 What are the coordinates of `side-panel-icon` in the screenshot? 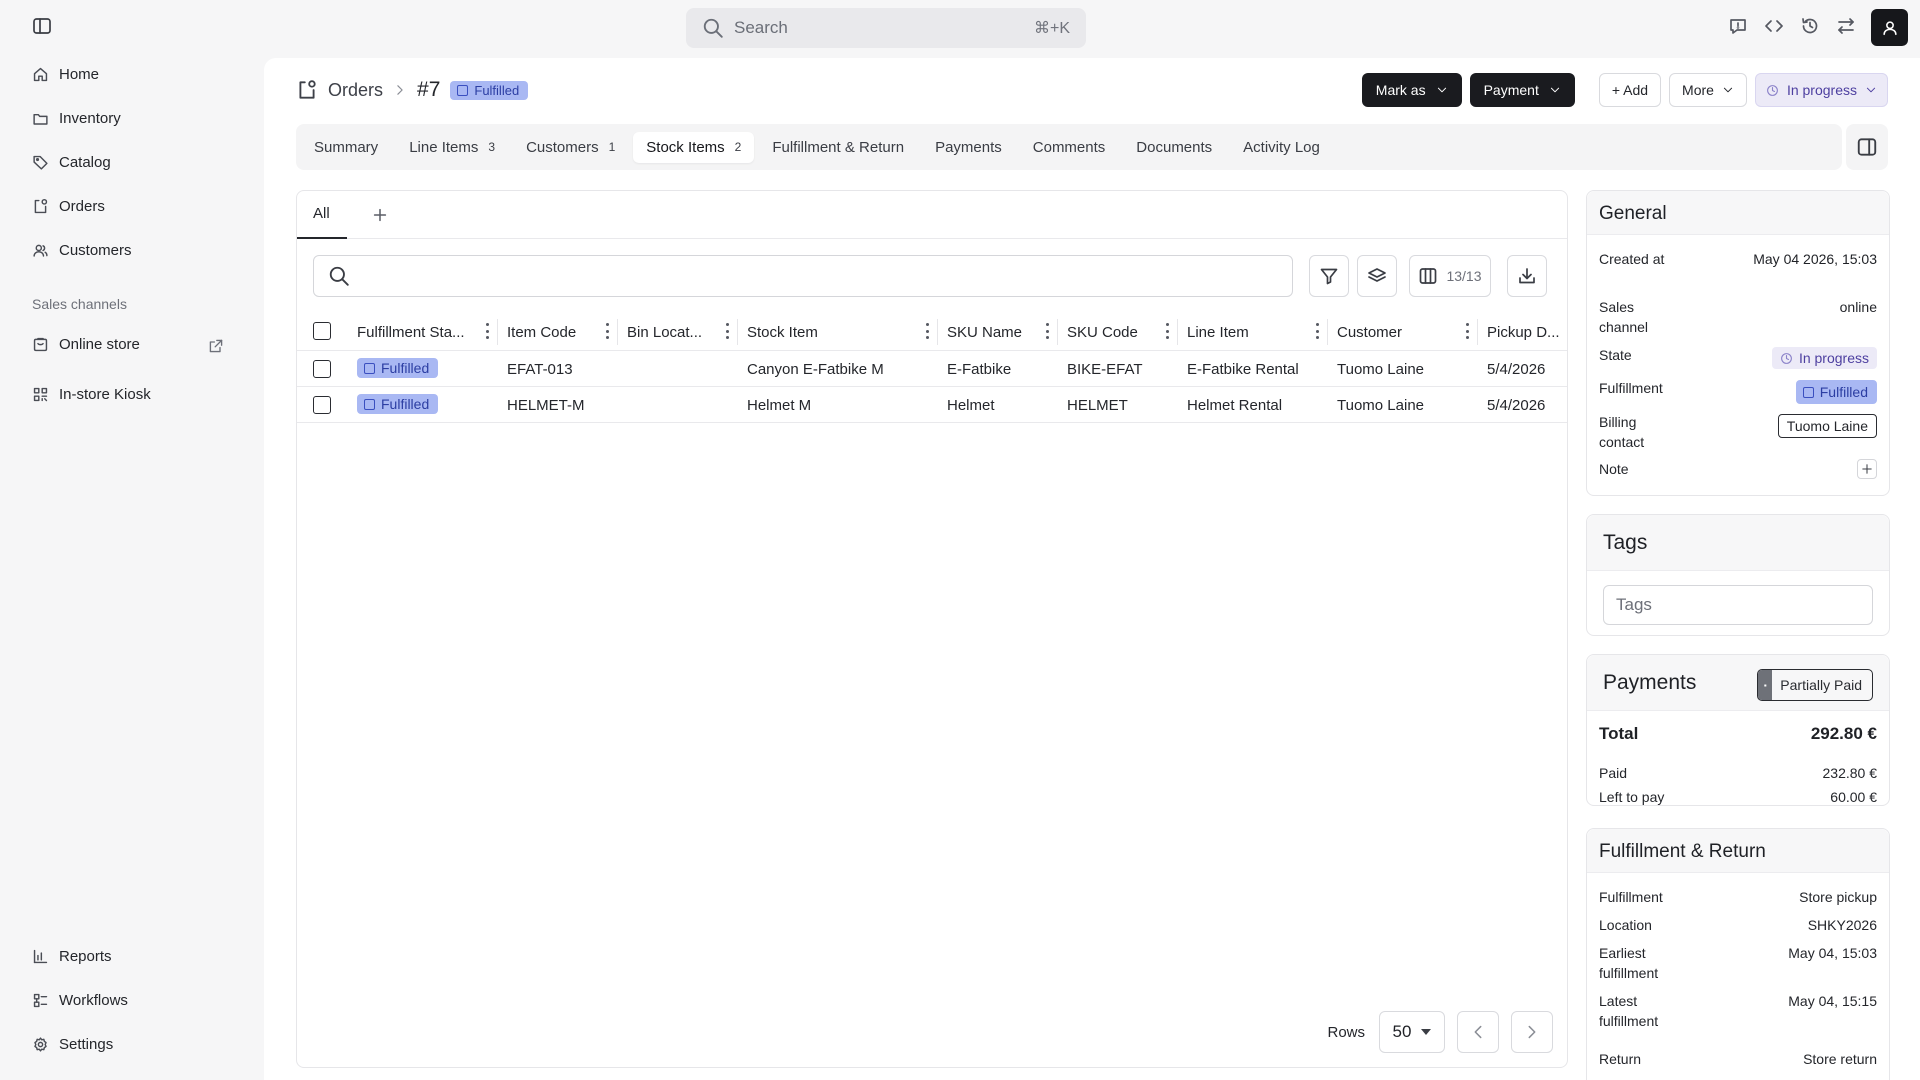 It's located at (1867, 147).